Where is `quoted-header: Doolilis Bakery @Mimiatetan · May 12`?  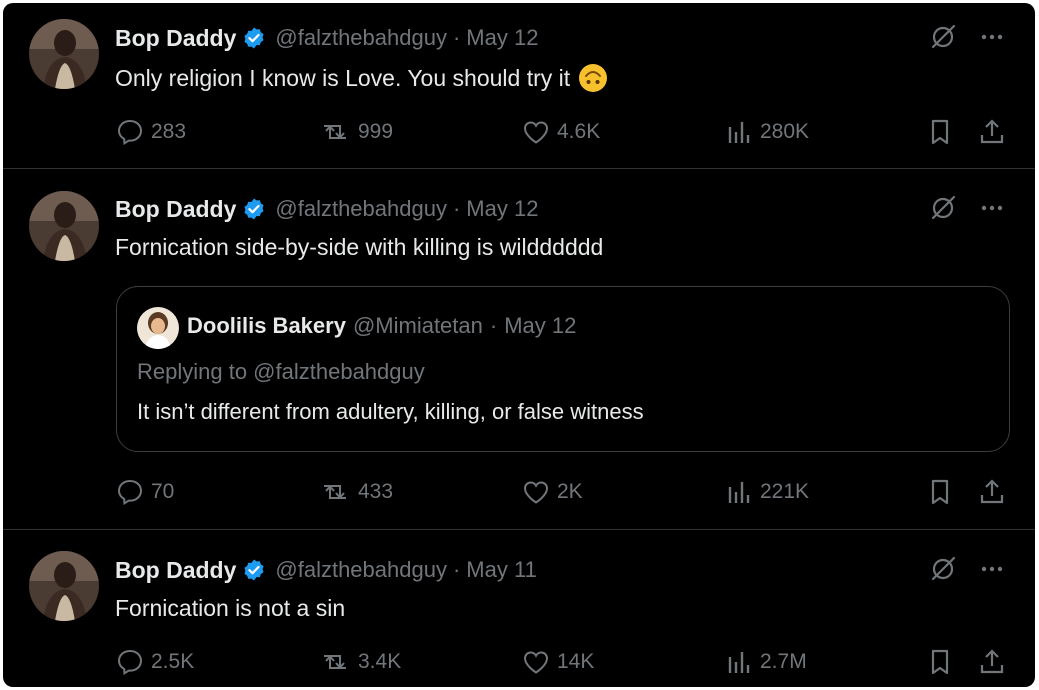 quoted-header: Doolilis Bakery @Mimiatetan · May 12 is located at coordinates (381, 326).